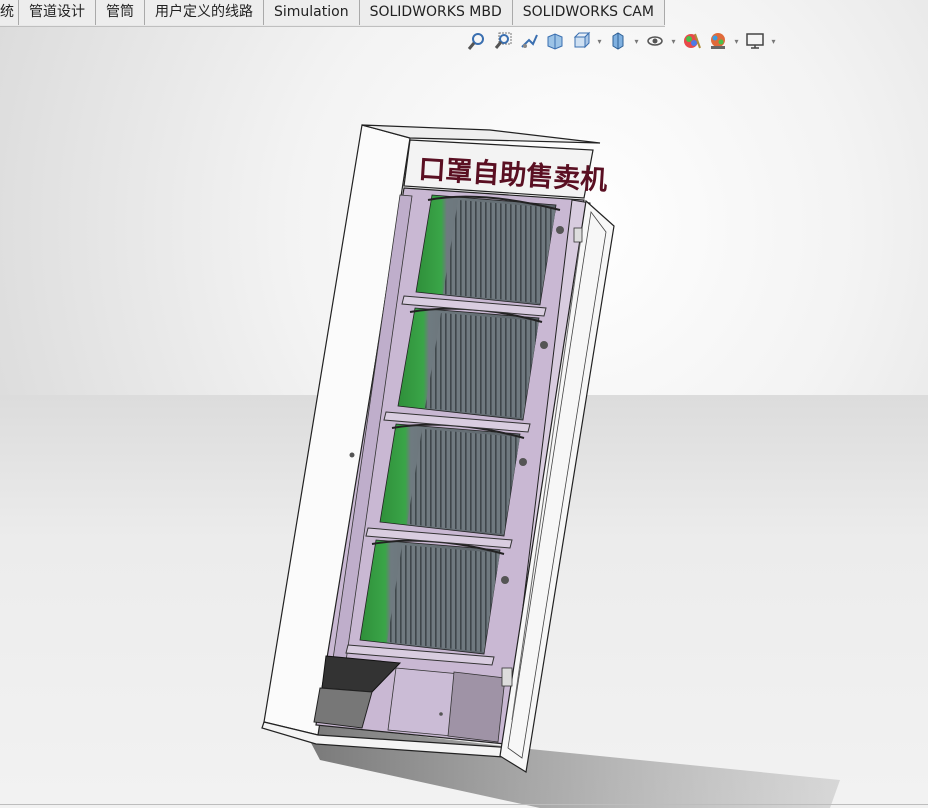 The height and width of the screenshot is (808, 928). I want to click on floor-shadow, so click(570, 765).